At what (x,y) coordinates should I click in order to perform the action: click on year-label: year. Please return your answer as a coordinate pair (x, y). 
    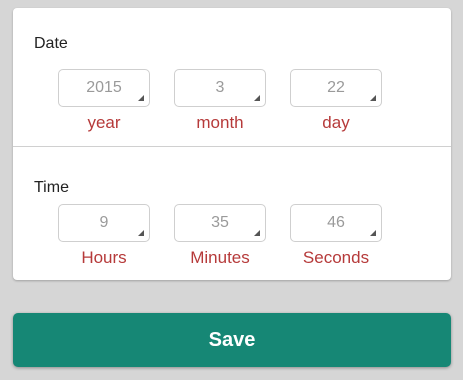
    Looking at the image, I should click on (104, 122).